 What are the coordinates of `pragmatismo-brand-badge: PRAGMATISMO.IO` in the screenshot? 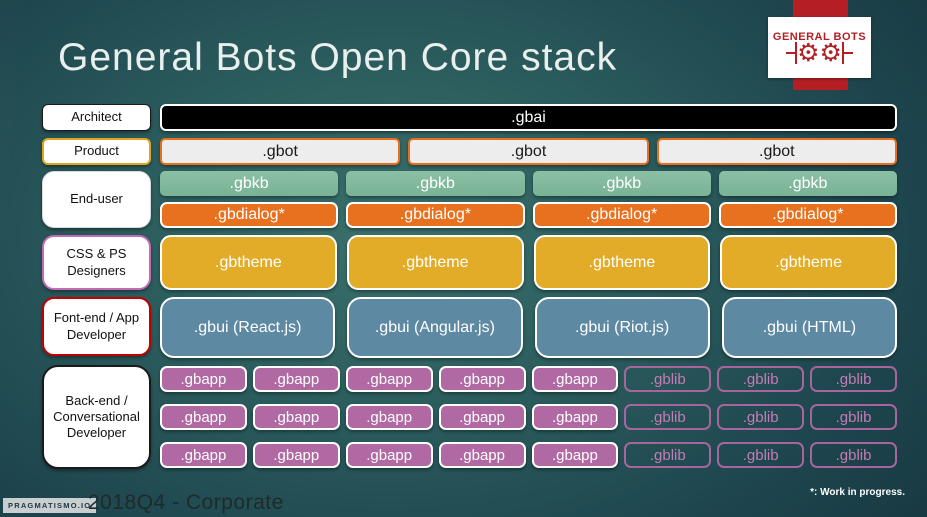 It's located at (50, 505).